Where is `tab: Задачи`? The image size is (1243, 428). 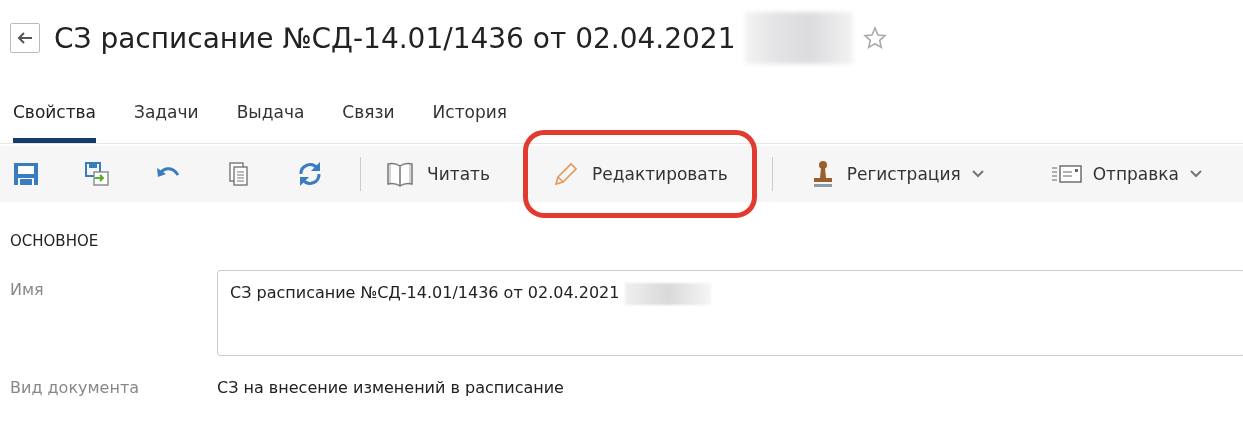
tab: Задачи is located at coordinates (166, 122).